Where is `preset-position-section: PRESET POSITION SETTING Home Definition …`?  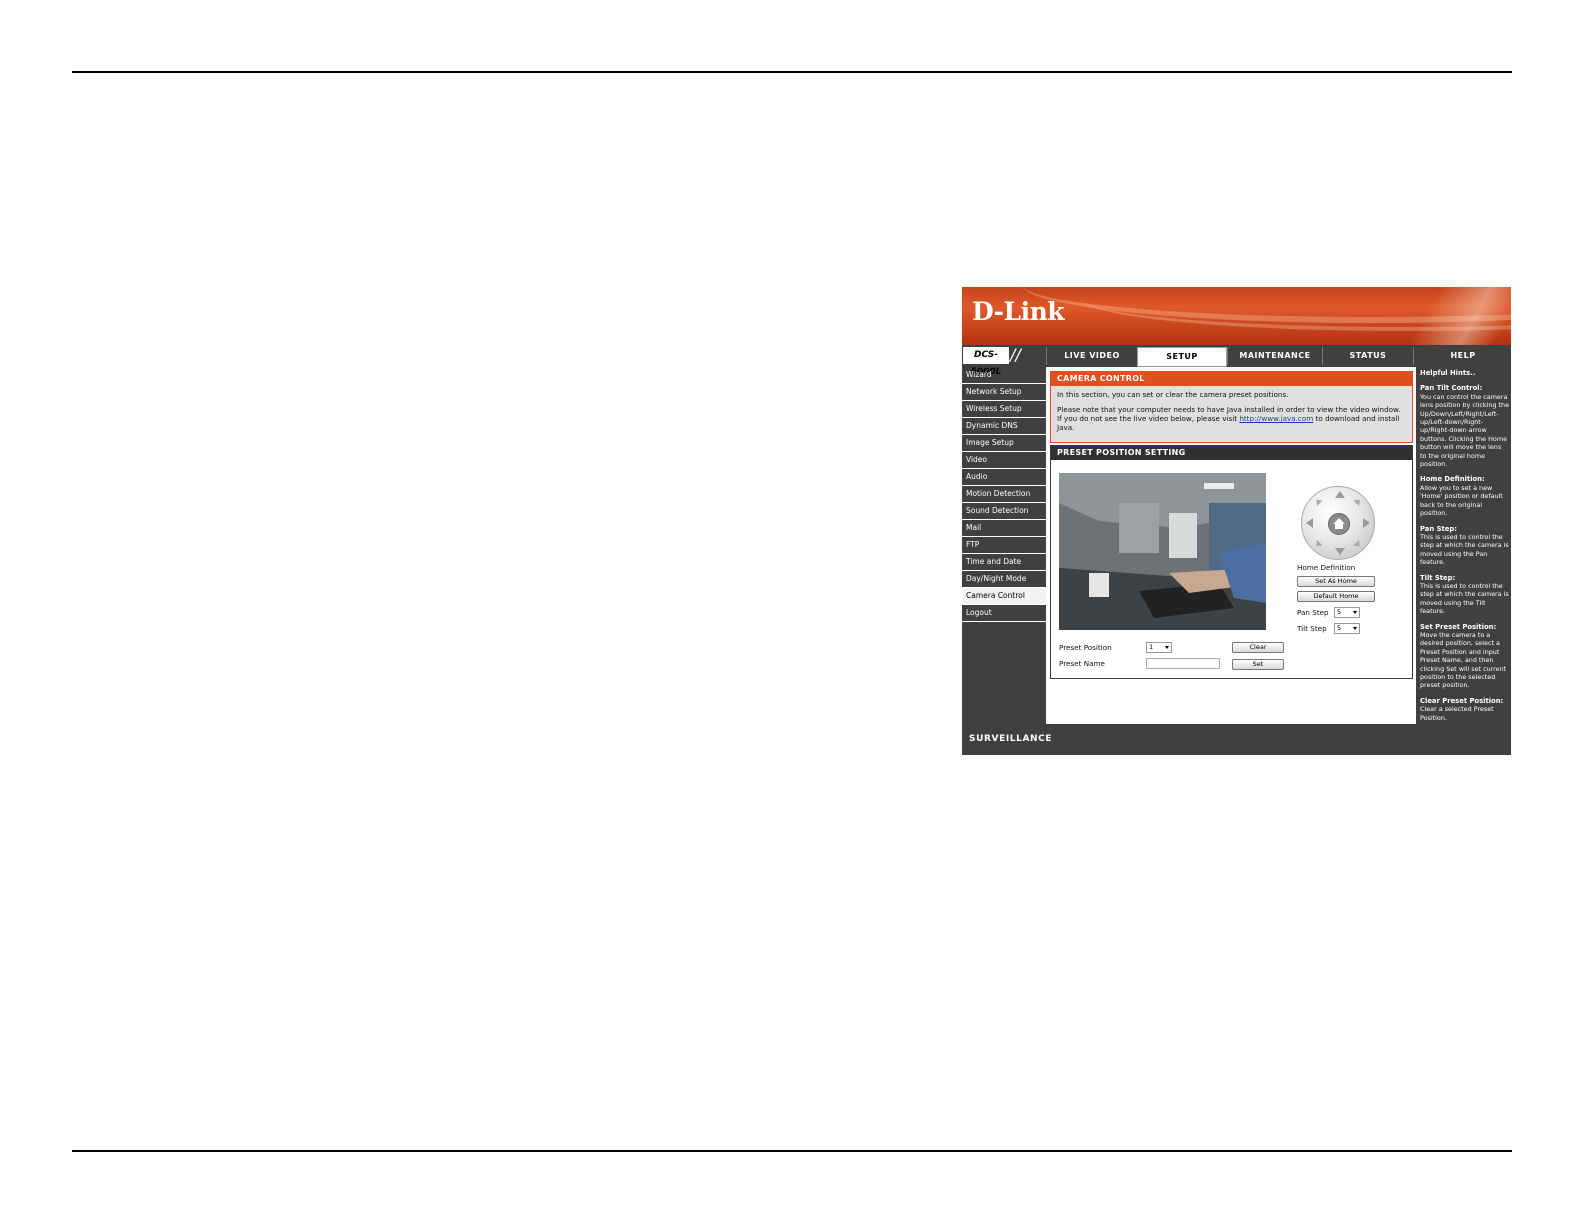
preset-position-section: PRESET POSITION SETTING Home Definition … is located at coordinates (1231, 562).